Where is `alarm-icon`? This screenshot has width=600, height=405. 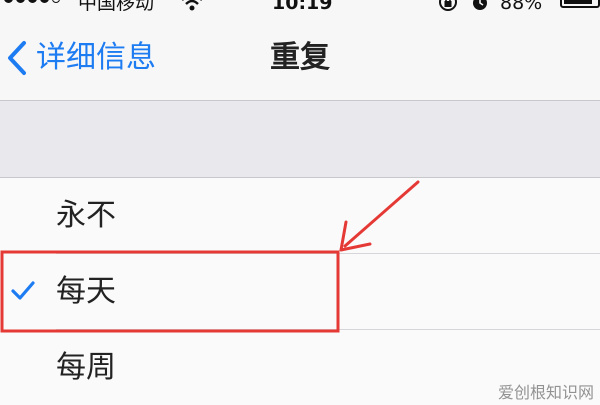 alarm-icon is located at coordinates (480, 7).